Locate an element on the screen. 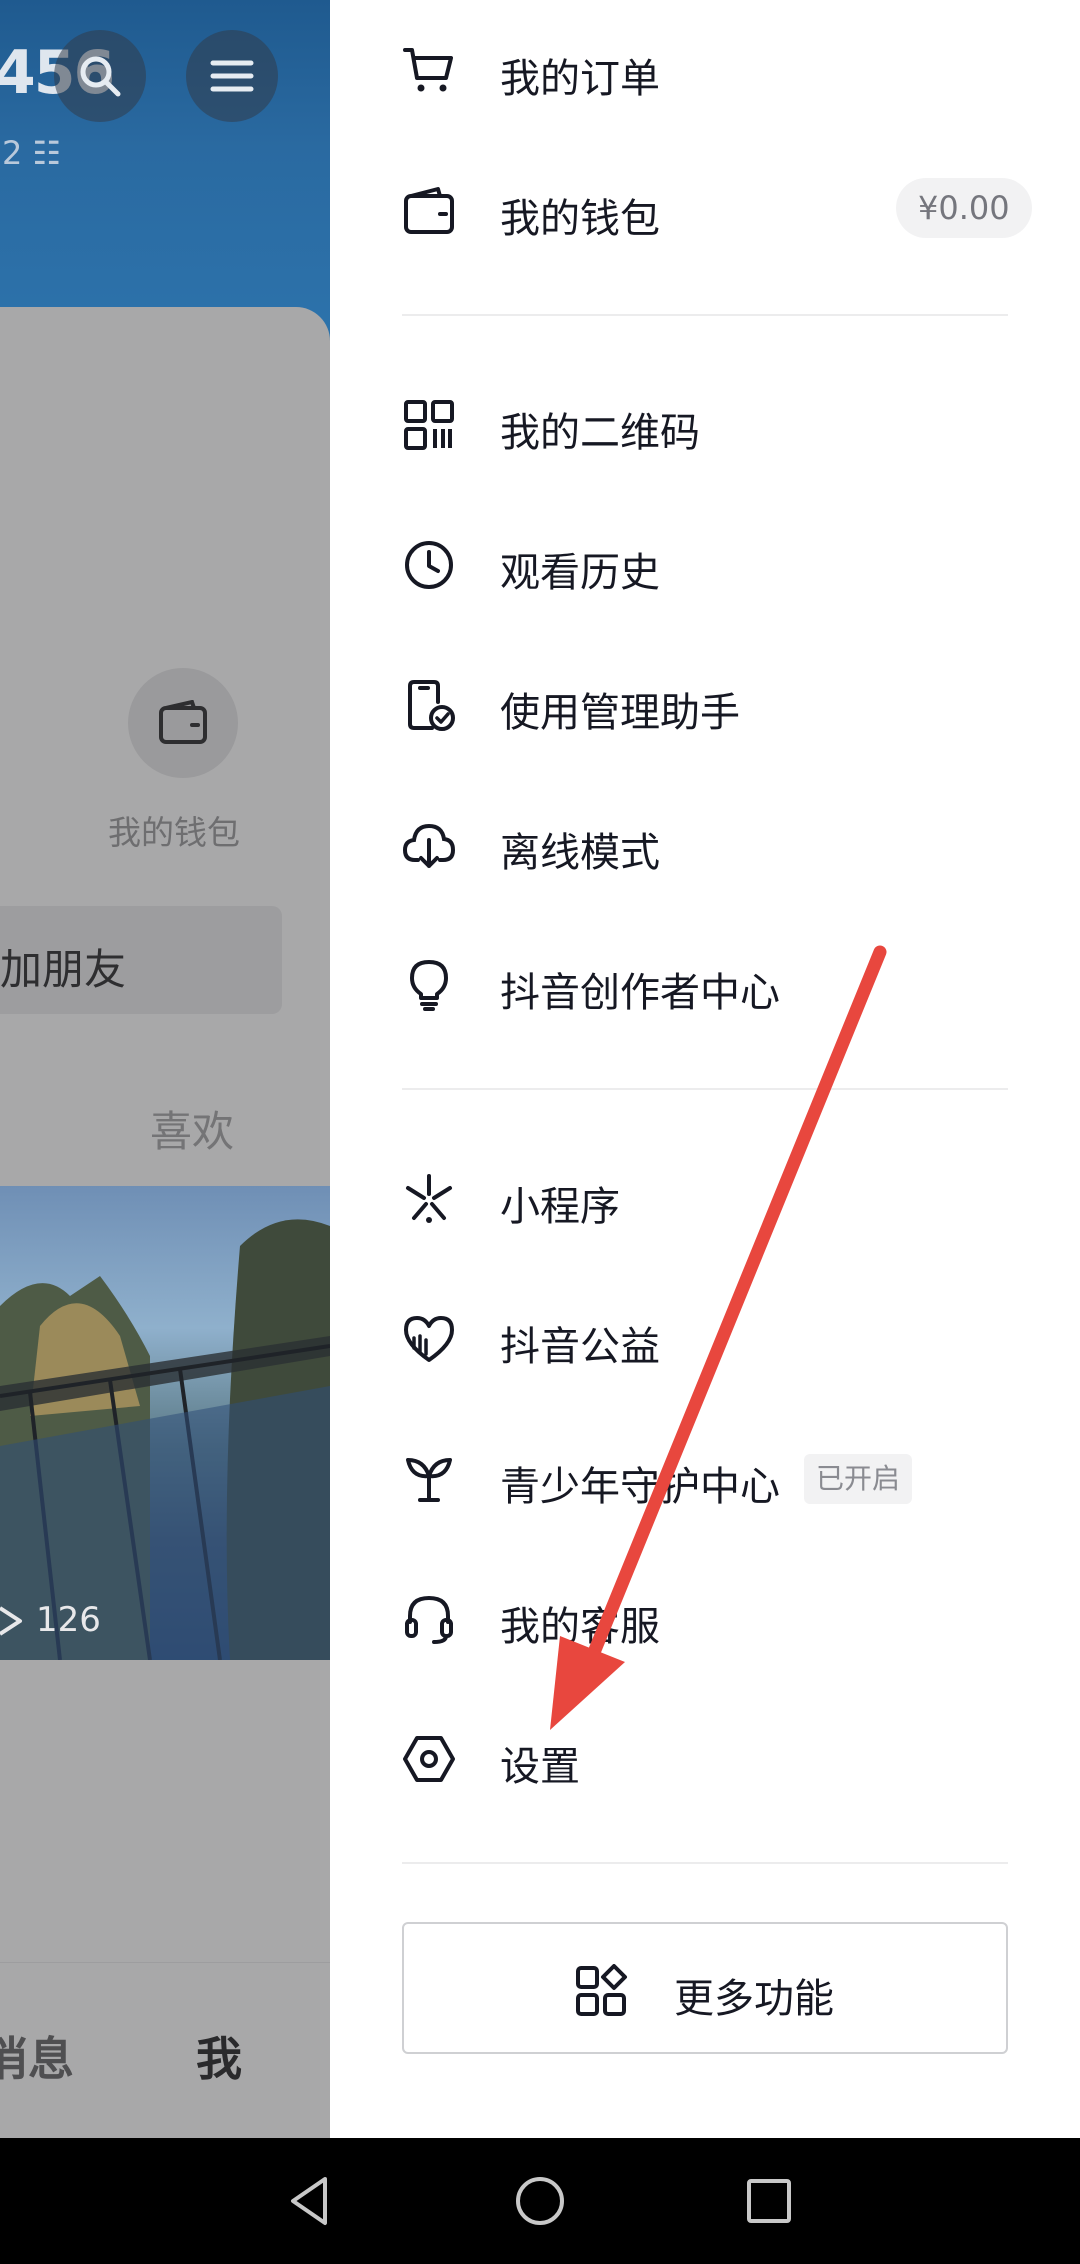 This screenshot has height=2264, width=1080. video-thumbnail is located at coordinates (165, 1423).